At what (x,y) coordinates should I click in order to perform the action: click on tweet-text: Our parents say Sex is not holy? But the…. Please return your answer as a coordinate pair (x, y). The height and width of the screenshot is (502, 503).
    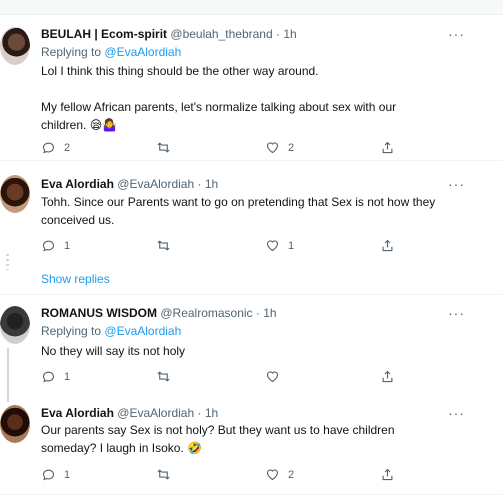
    Looking at the image, I should click on (251, 439).